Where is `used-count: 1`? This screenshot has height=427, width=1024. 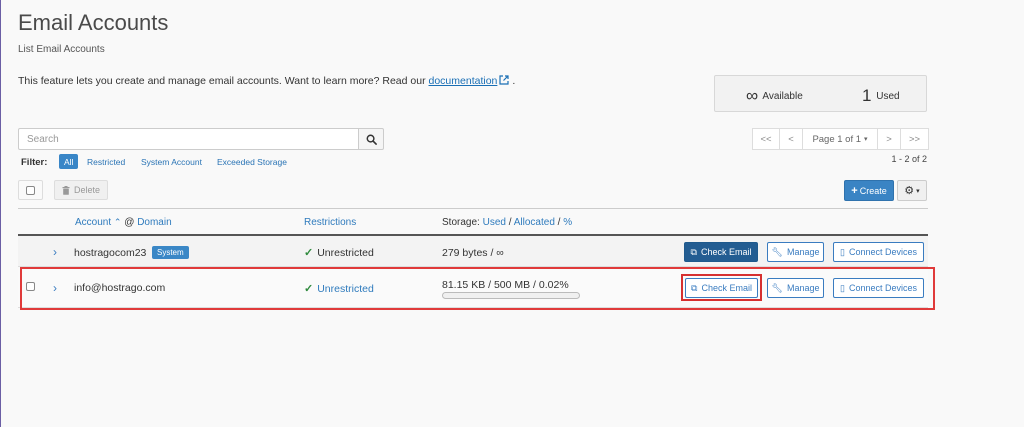 used-count: 1 is located at coordinates (867, 95).